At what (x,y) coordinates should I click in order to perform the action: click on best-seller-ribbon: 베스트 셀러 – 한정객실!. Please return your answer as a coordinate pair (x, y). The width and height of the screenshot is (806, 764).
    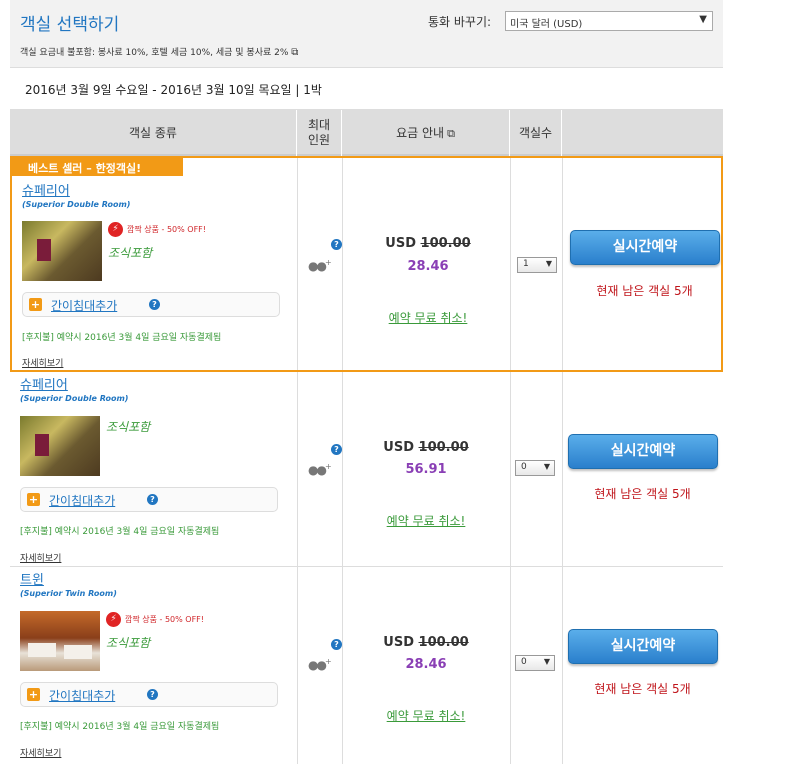
    Looking at the image, I should click on (97, 167).